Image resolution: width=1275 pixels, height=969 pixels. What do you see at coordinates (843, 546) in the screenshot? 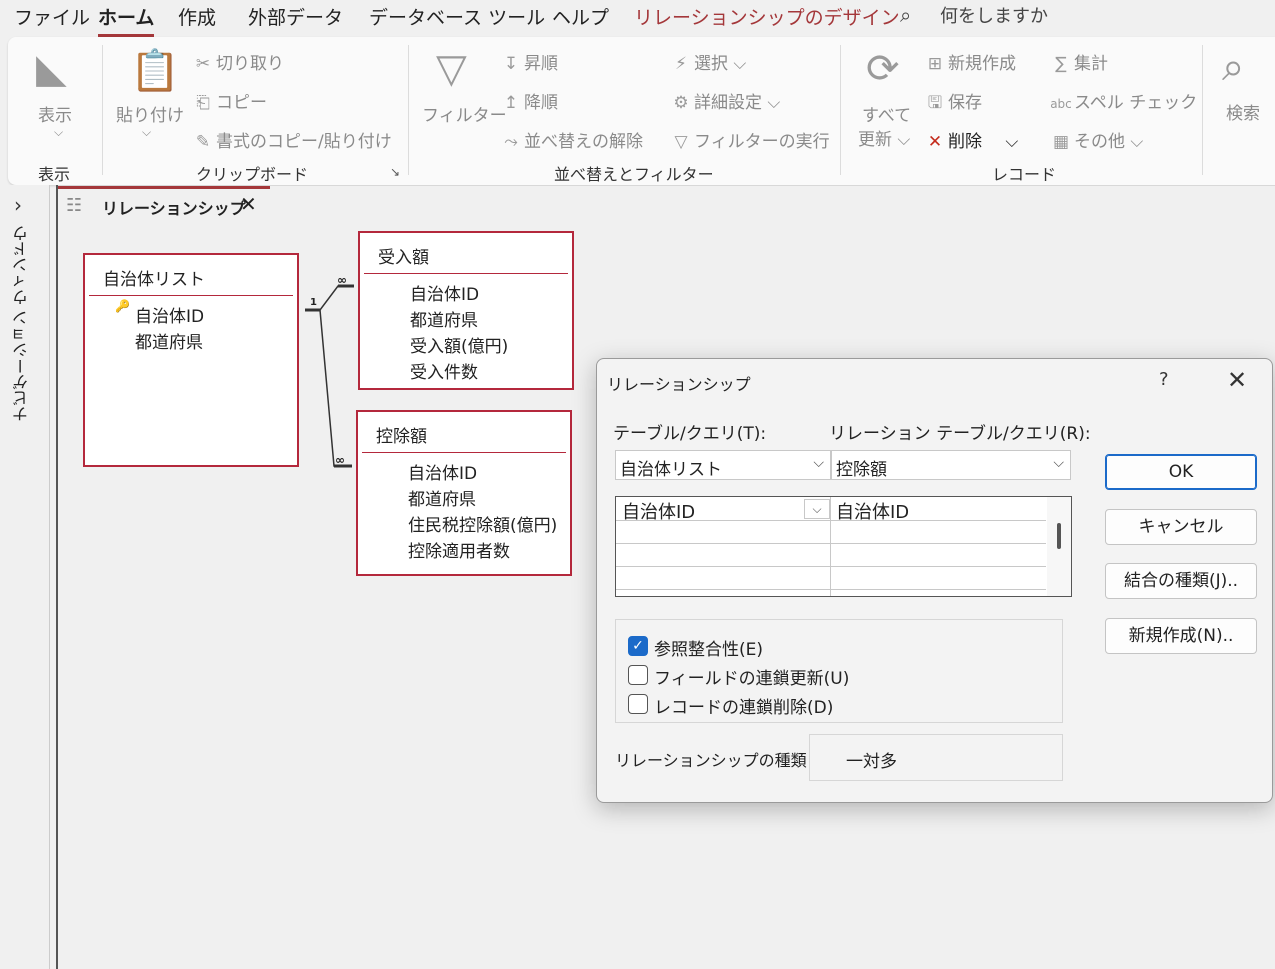
I see `field-mapping-grid: 自治体ID ⌵ 自治体ID` at bounding box center [843, 546].